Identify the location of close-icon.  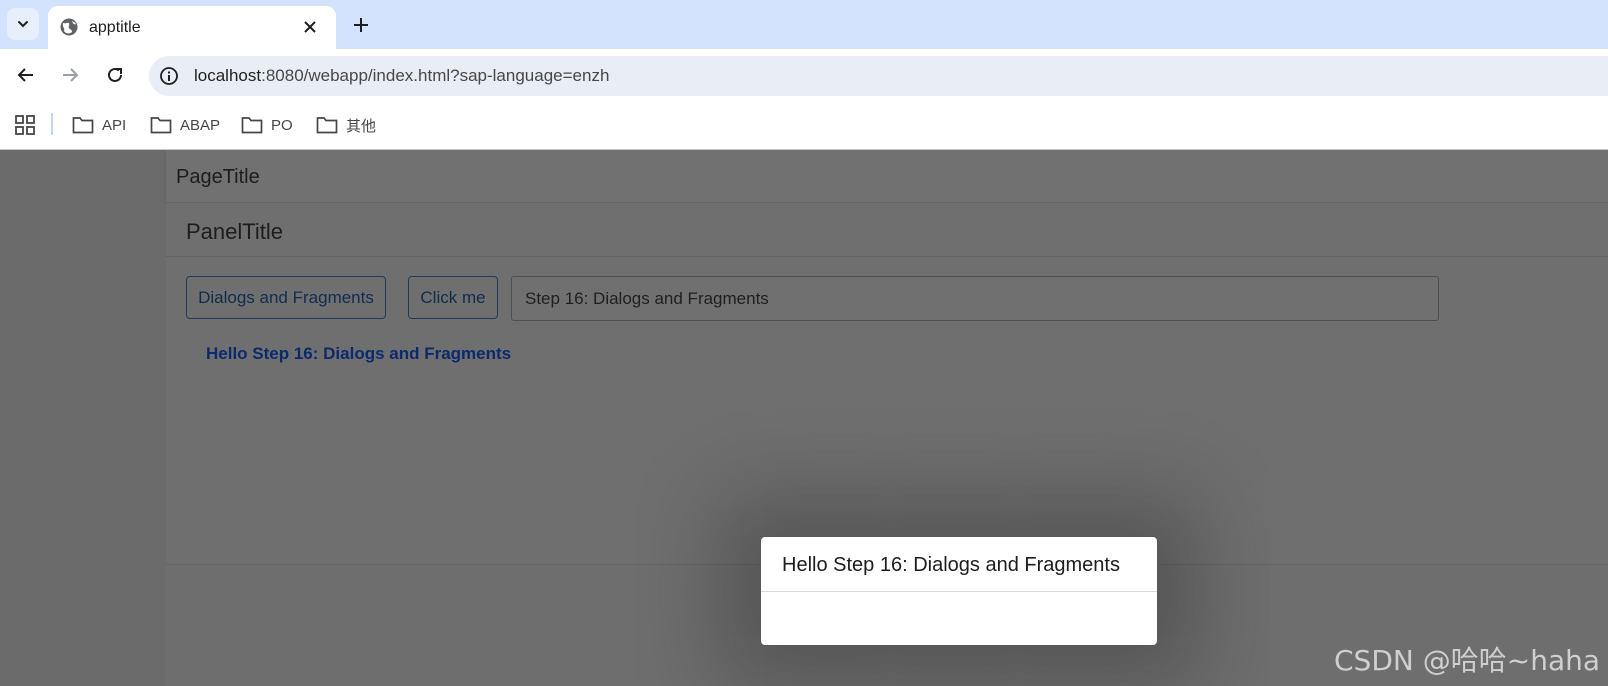
(310, 27).